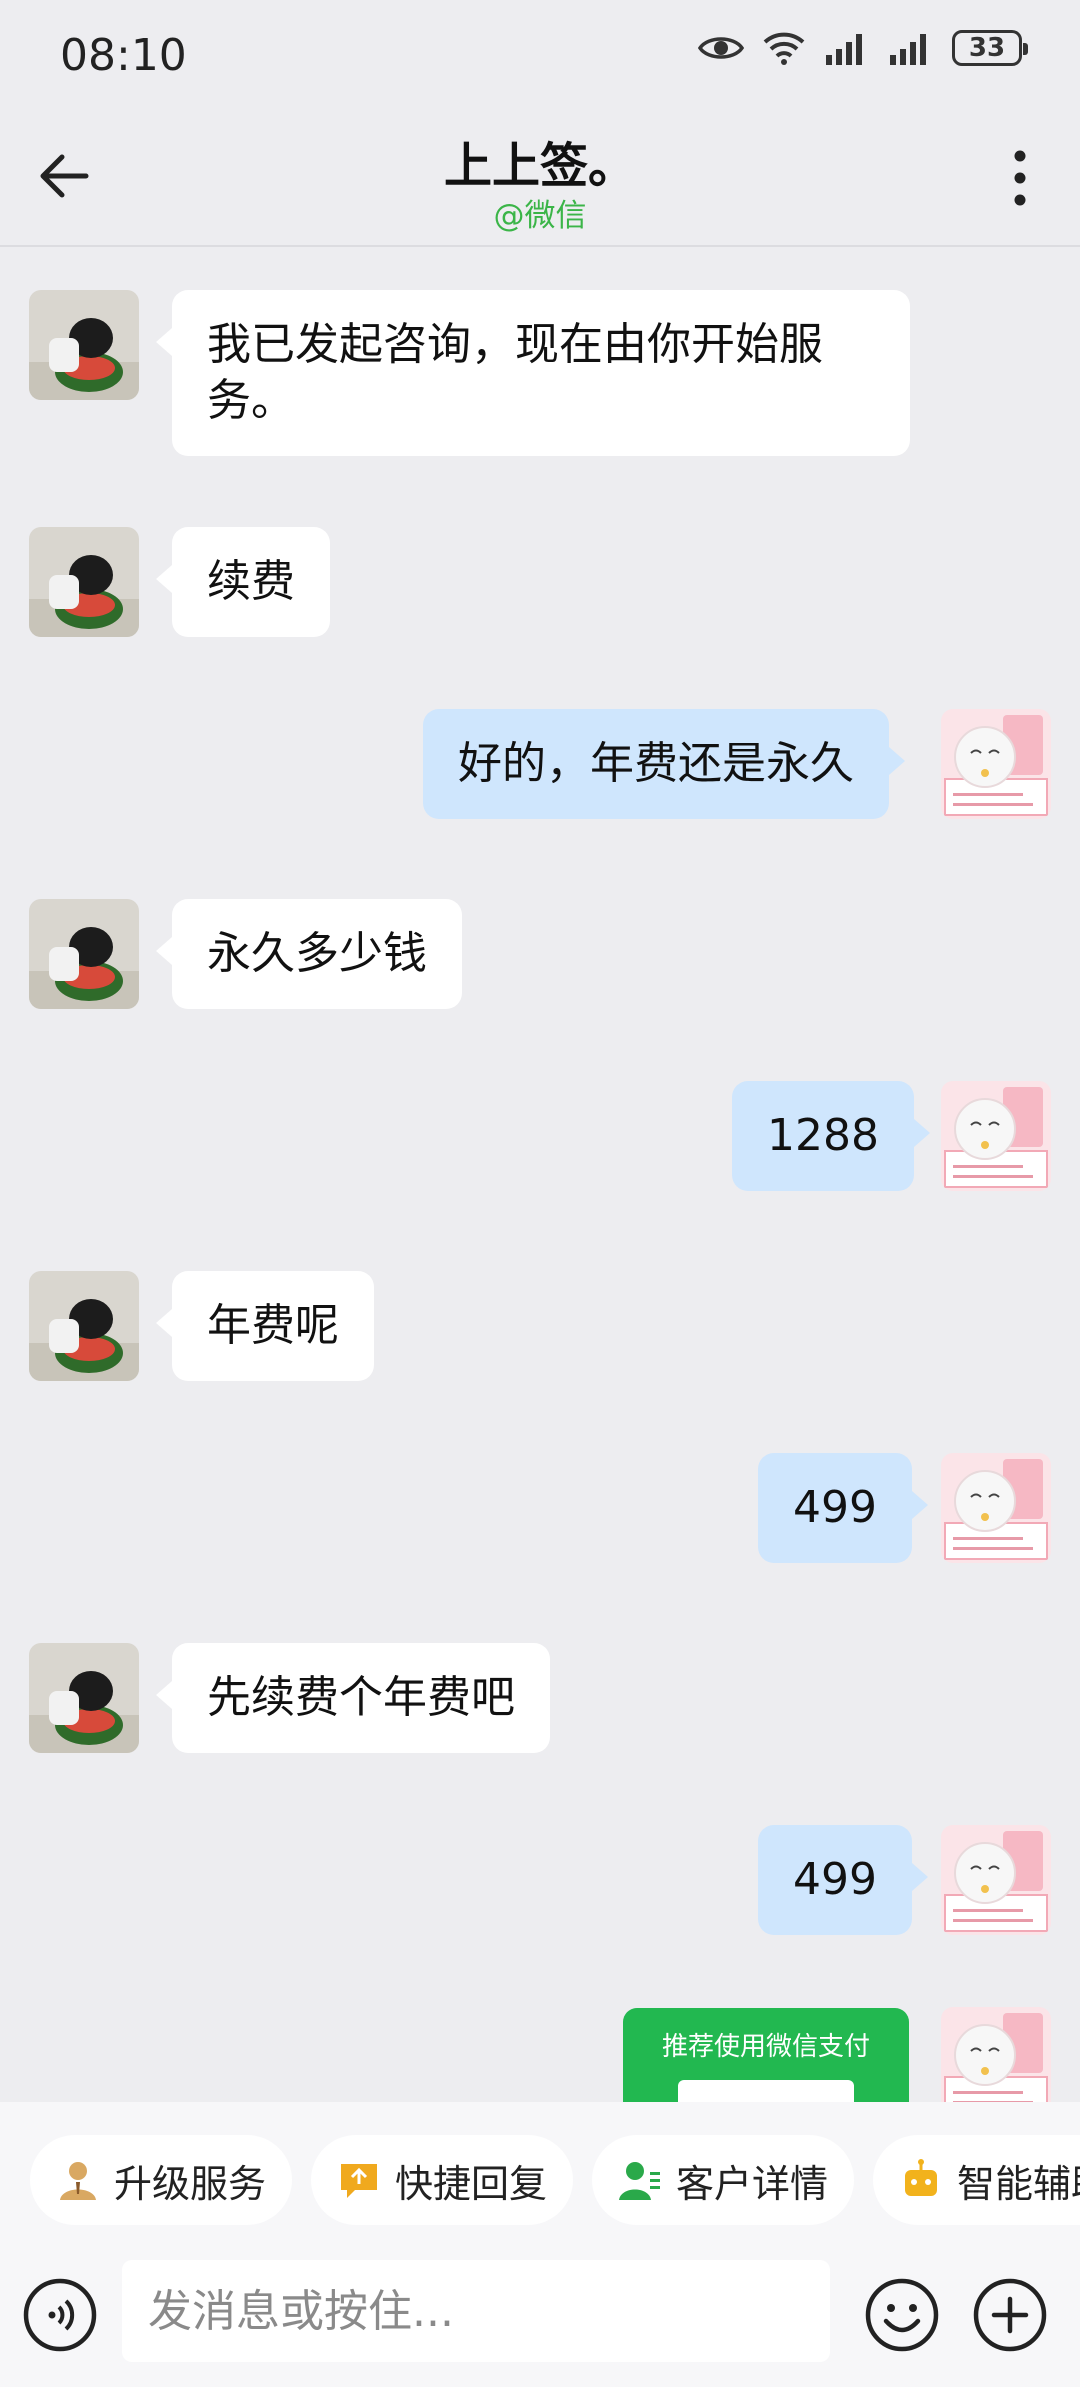 The width and height of the screenshot is (1080, 2387). Describe the element at coordinates (265, 1326) in the screenshot. I see `message-bubble-incoming: 年费呢` at that location.